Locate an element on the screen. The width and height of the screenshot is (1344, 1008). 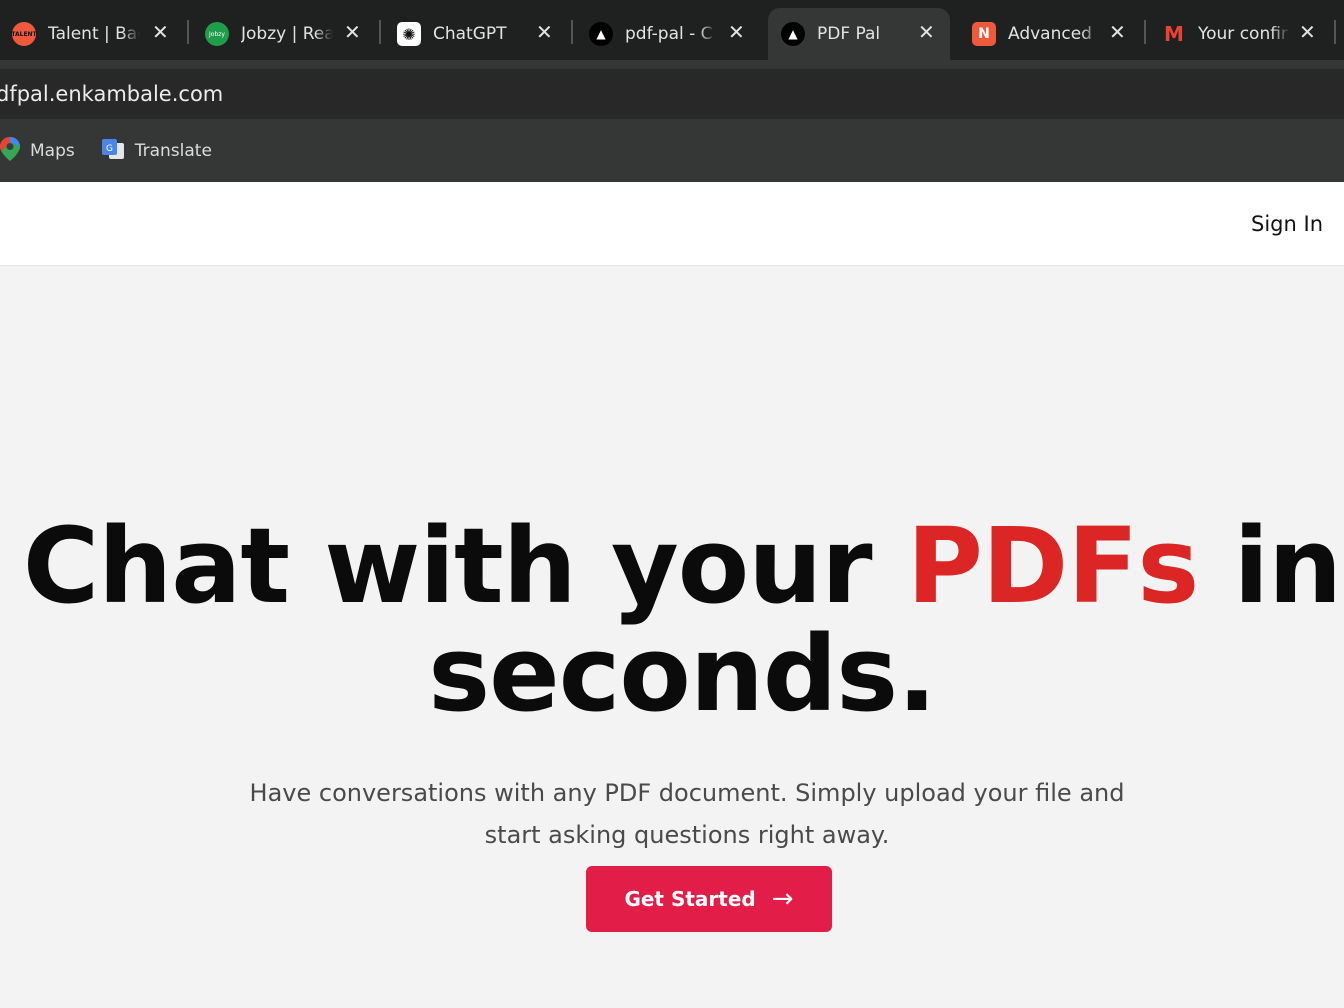
tab-pdf-pal-repo: ▲ pdf-pal - C ✕ is located at coordinates (674, 34).